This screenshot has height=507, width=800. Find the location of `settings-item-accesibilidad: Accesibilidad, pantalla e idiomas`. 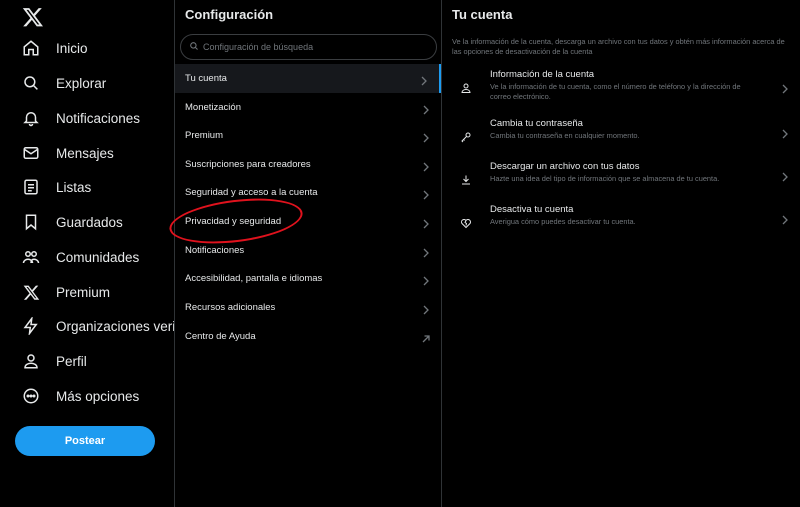

settings-item-accesibilidad: Accesibilidad, pantalla e idiomas is located at coordinates (308, 278).